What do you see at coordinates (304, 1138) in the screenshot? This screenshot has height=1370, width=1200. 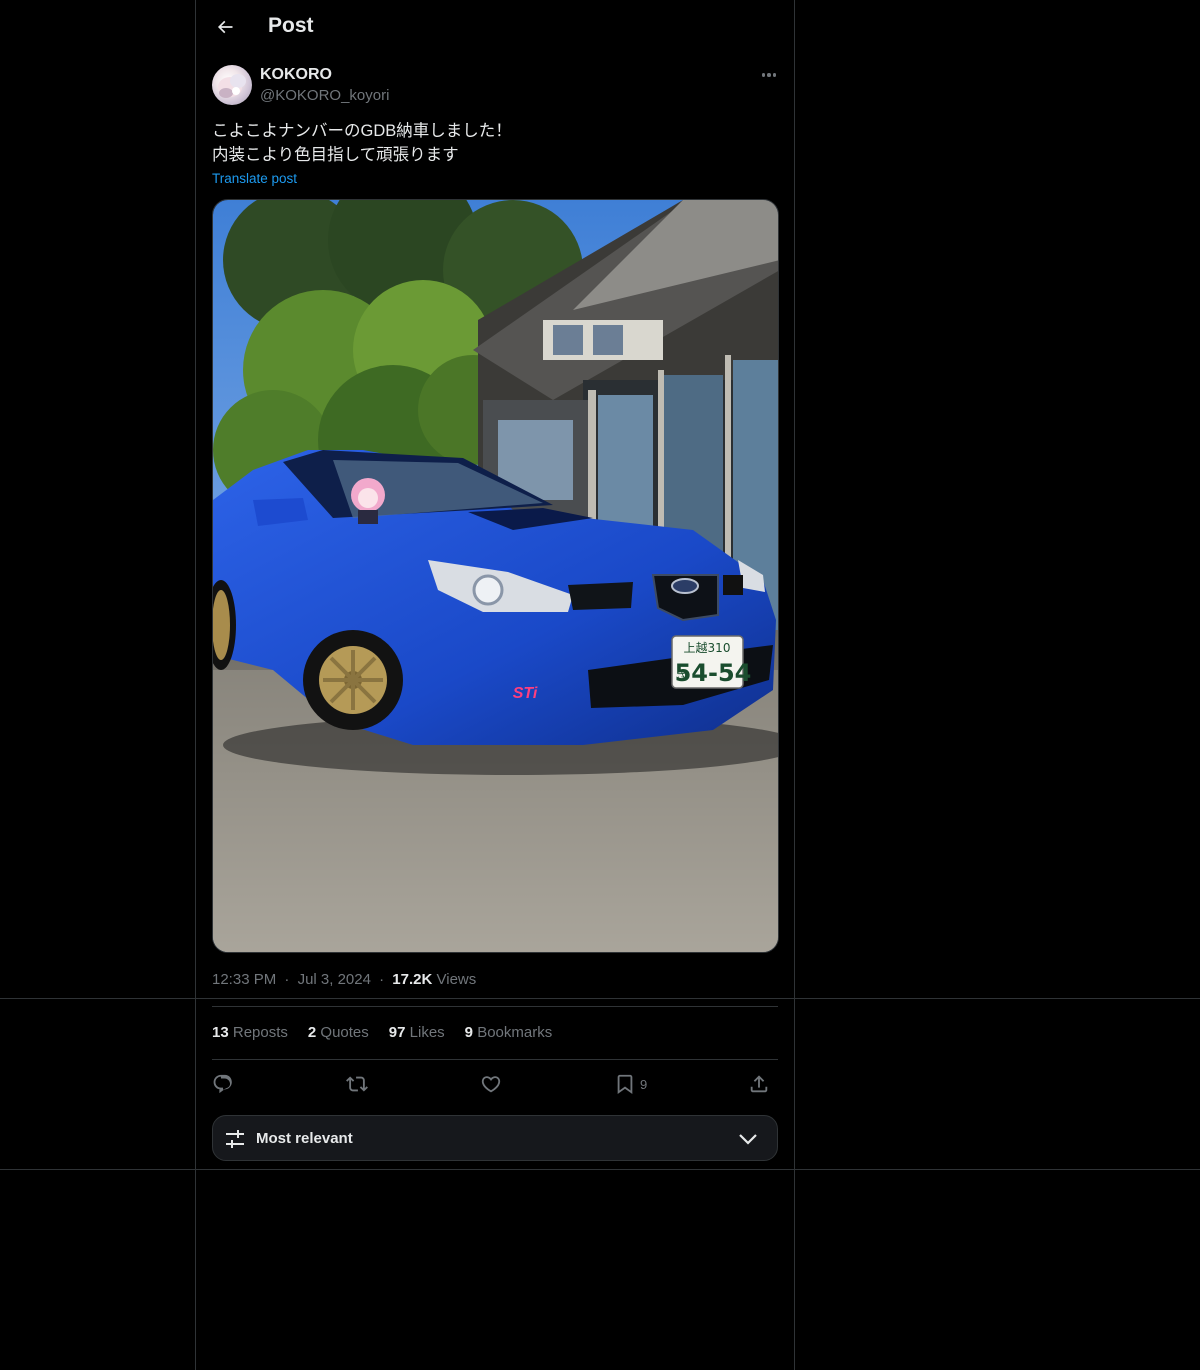 I see `sort-label: Most relevant` at bounding box center [304, 1138].